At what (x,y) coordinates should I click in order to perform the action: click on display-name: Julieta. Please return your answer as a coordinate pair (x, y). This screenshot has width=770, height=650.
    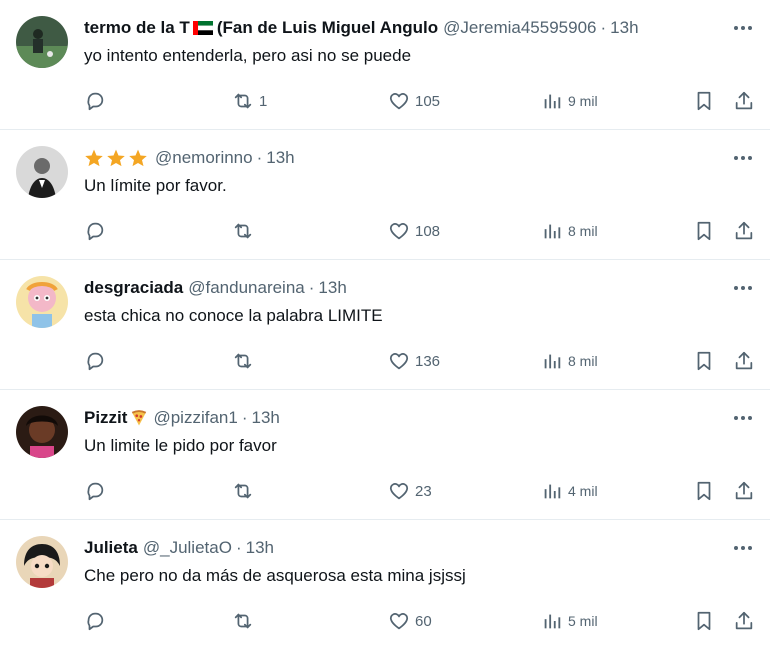
    Looking at the image, I should click on (111, 548).